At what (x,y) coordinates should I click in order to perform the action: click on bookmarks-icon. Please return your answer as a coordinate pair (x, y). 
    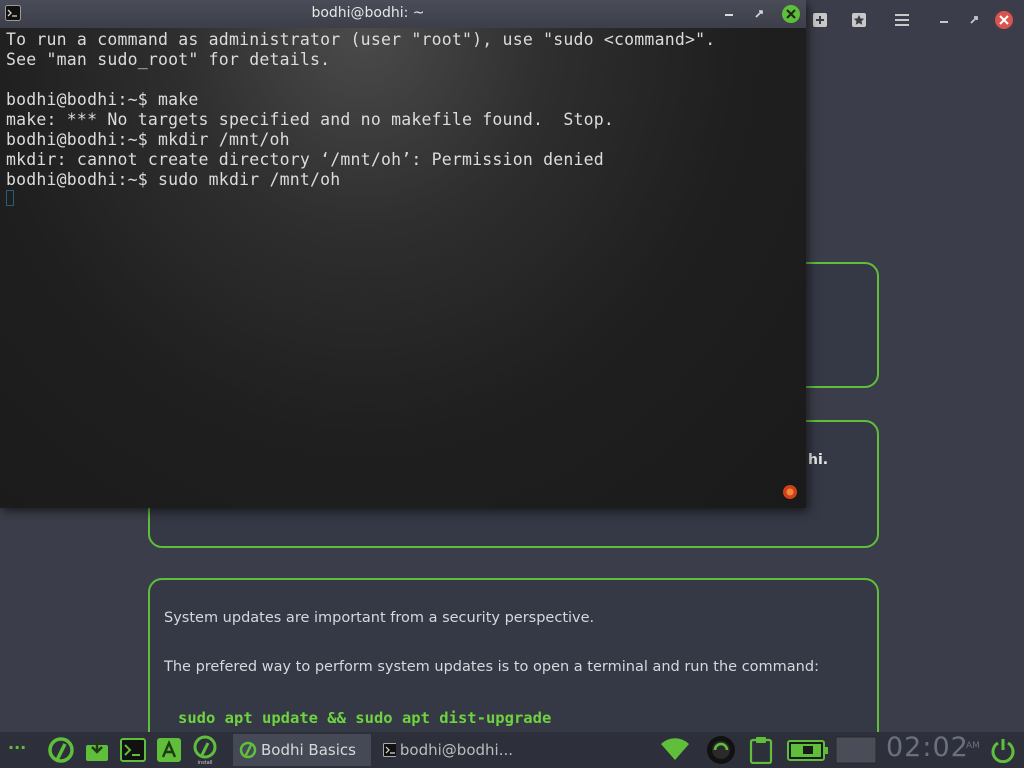
    Looking at the image, I should click on (859, 20).